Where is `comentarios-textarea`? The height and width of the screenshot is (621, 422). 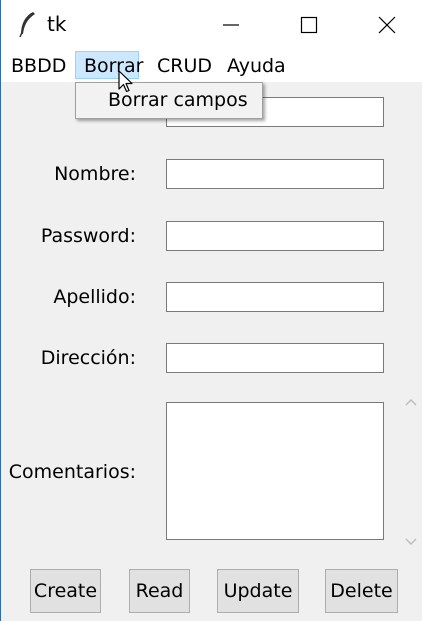
comentarios-textarea is located at coordinates (275, 471).